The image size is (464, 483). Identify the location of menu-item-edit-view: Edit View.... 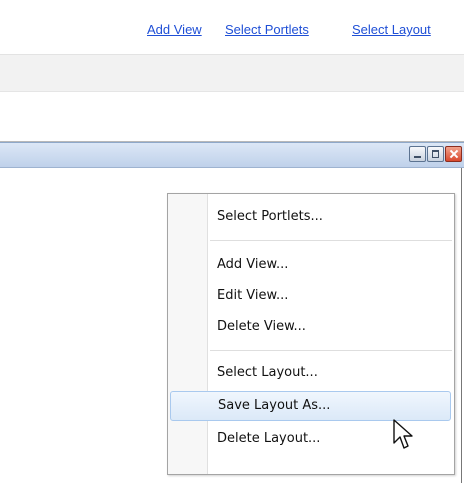
(311, 296).